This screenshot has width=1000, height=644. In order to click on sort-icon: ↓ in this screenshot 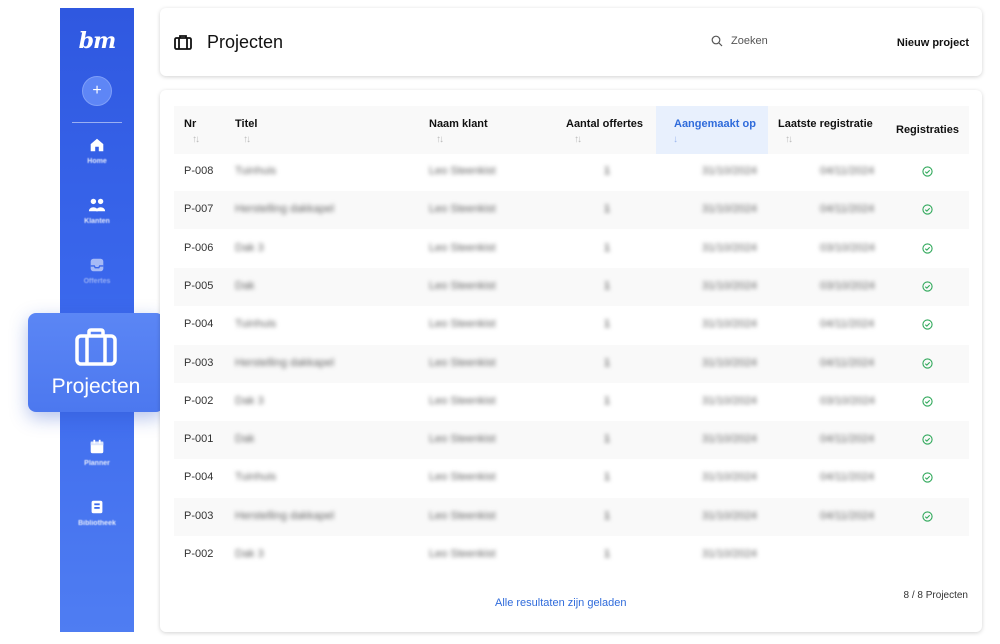, I will do `click(675, 139)`.